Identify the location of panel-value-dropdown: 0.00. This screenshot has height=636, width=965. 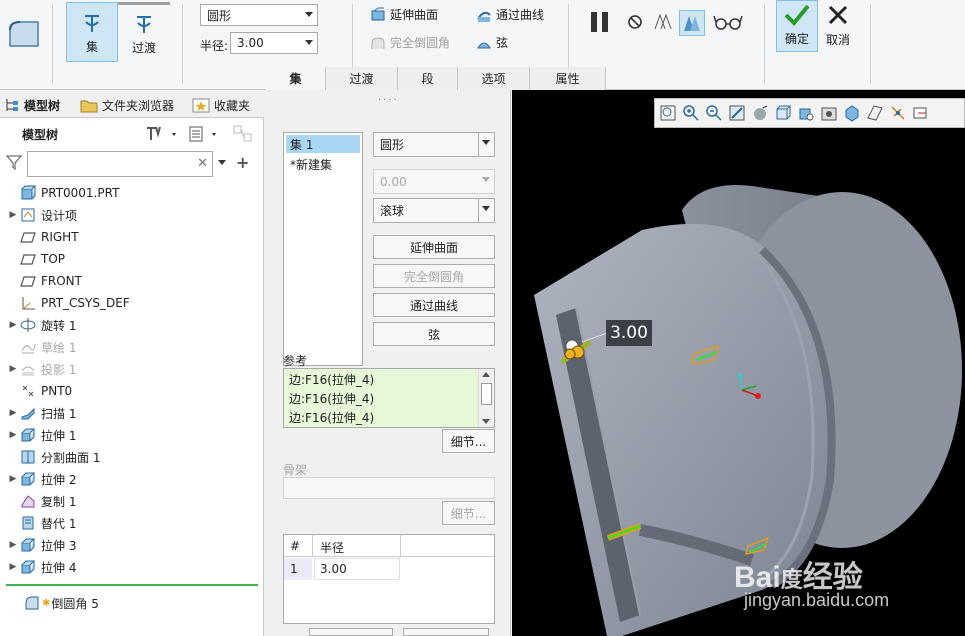
(434, 181).